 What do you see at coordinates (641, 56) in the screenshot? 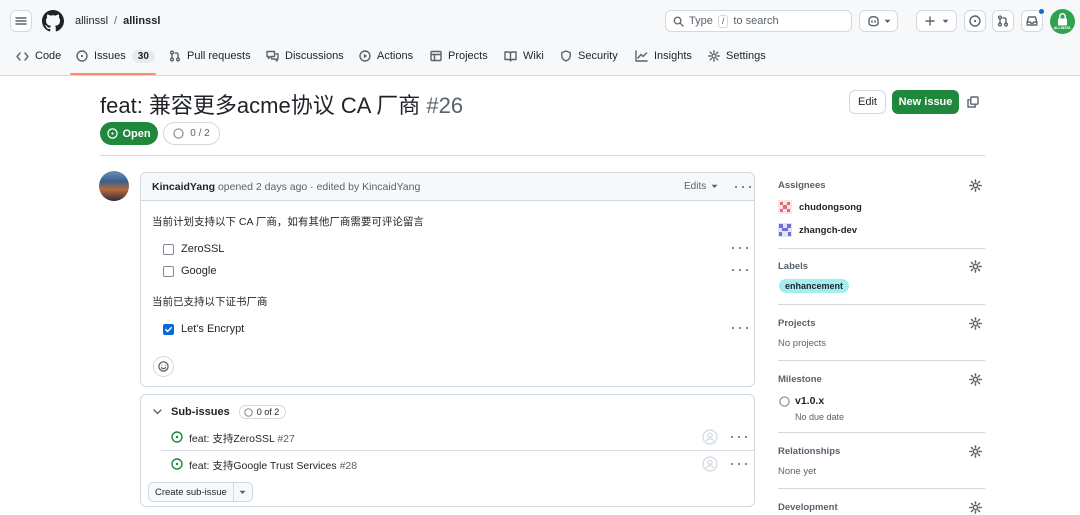
I see `graph-icon` at bounding box center [641, 56].